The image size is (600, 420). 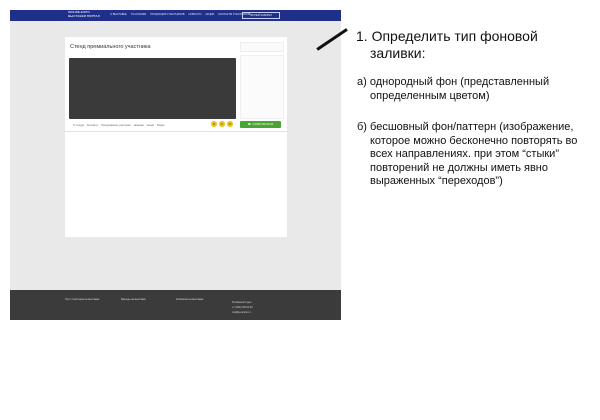 I want to click on nav-item: АКЦИИ, so click(x=209, y=14).